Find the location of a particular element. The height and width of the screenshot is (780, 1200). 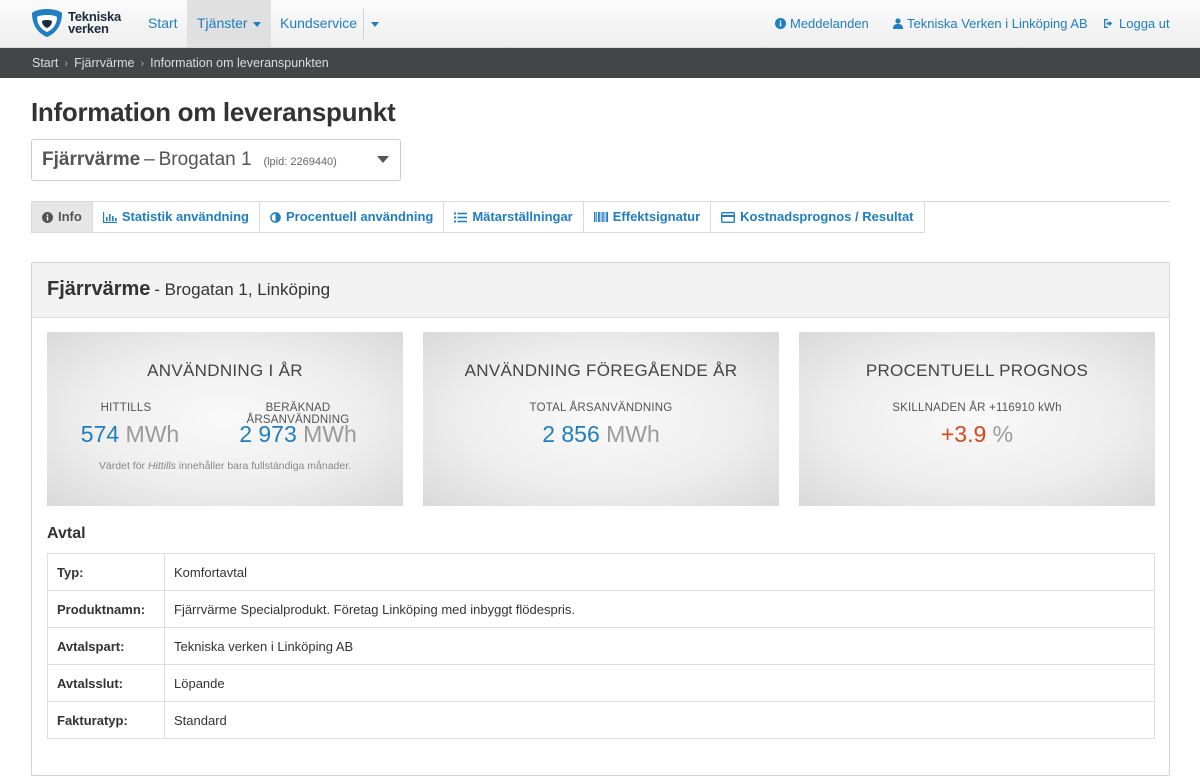

nav-divider is located at coordinates (363, 24).